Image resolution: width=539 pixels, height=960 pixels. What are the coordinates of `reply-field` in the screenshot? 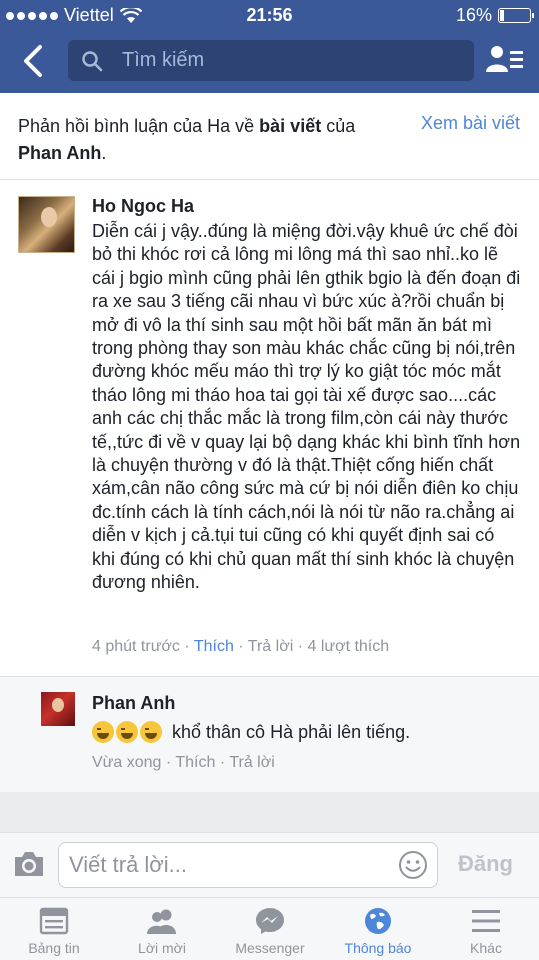 It's located at (248, 865).